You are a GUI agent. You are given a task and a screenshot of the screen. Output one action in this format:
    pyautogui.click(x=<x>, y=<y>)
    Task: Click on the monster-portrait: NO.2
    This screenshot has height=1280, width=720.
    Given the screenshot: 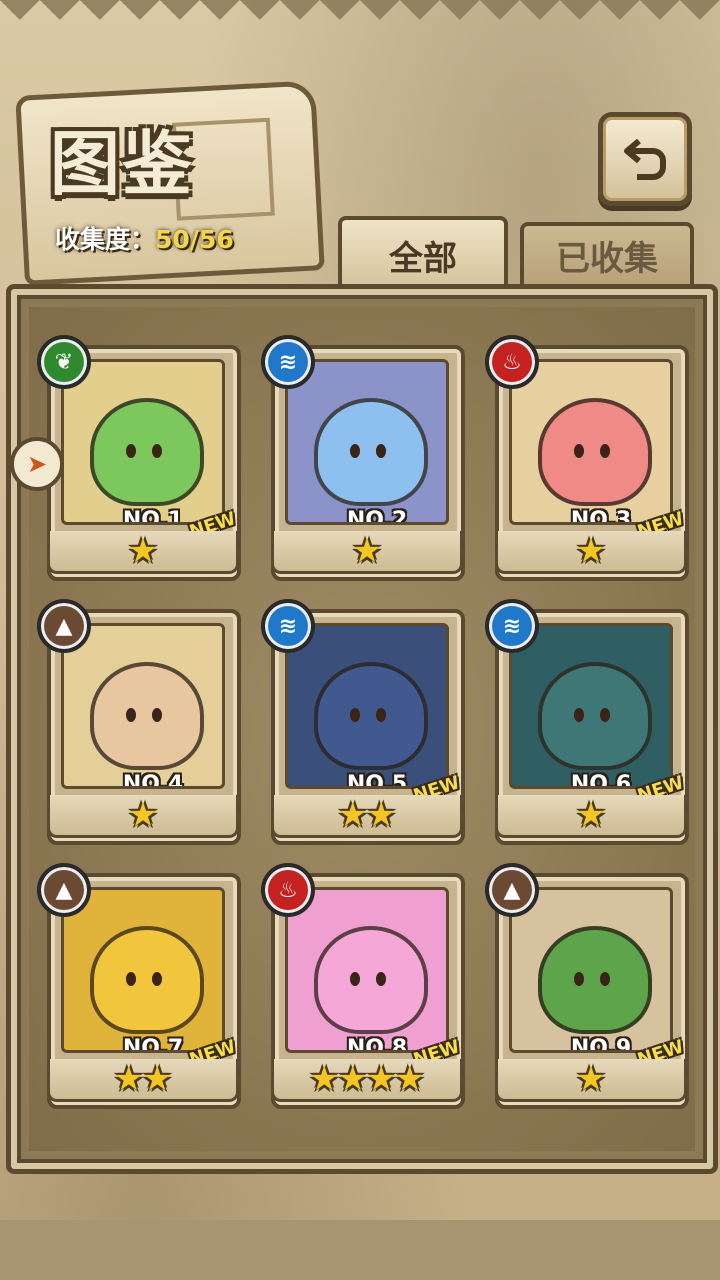 What is the action you would take?
    pyautogui.click(x=367, y=442)
    